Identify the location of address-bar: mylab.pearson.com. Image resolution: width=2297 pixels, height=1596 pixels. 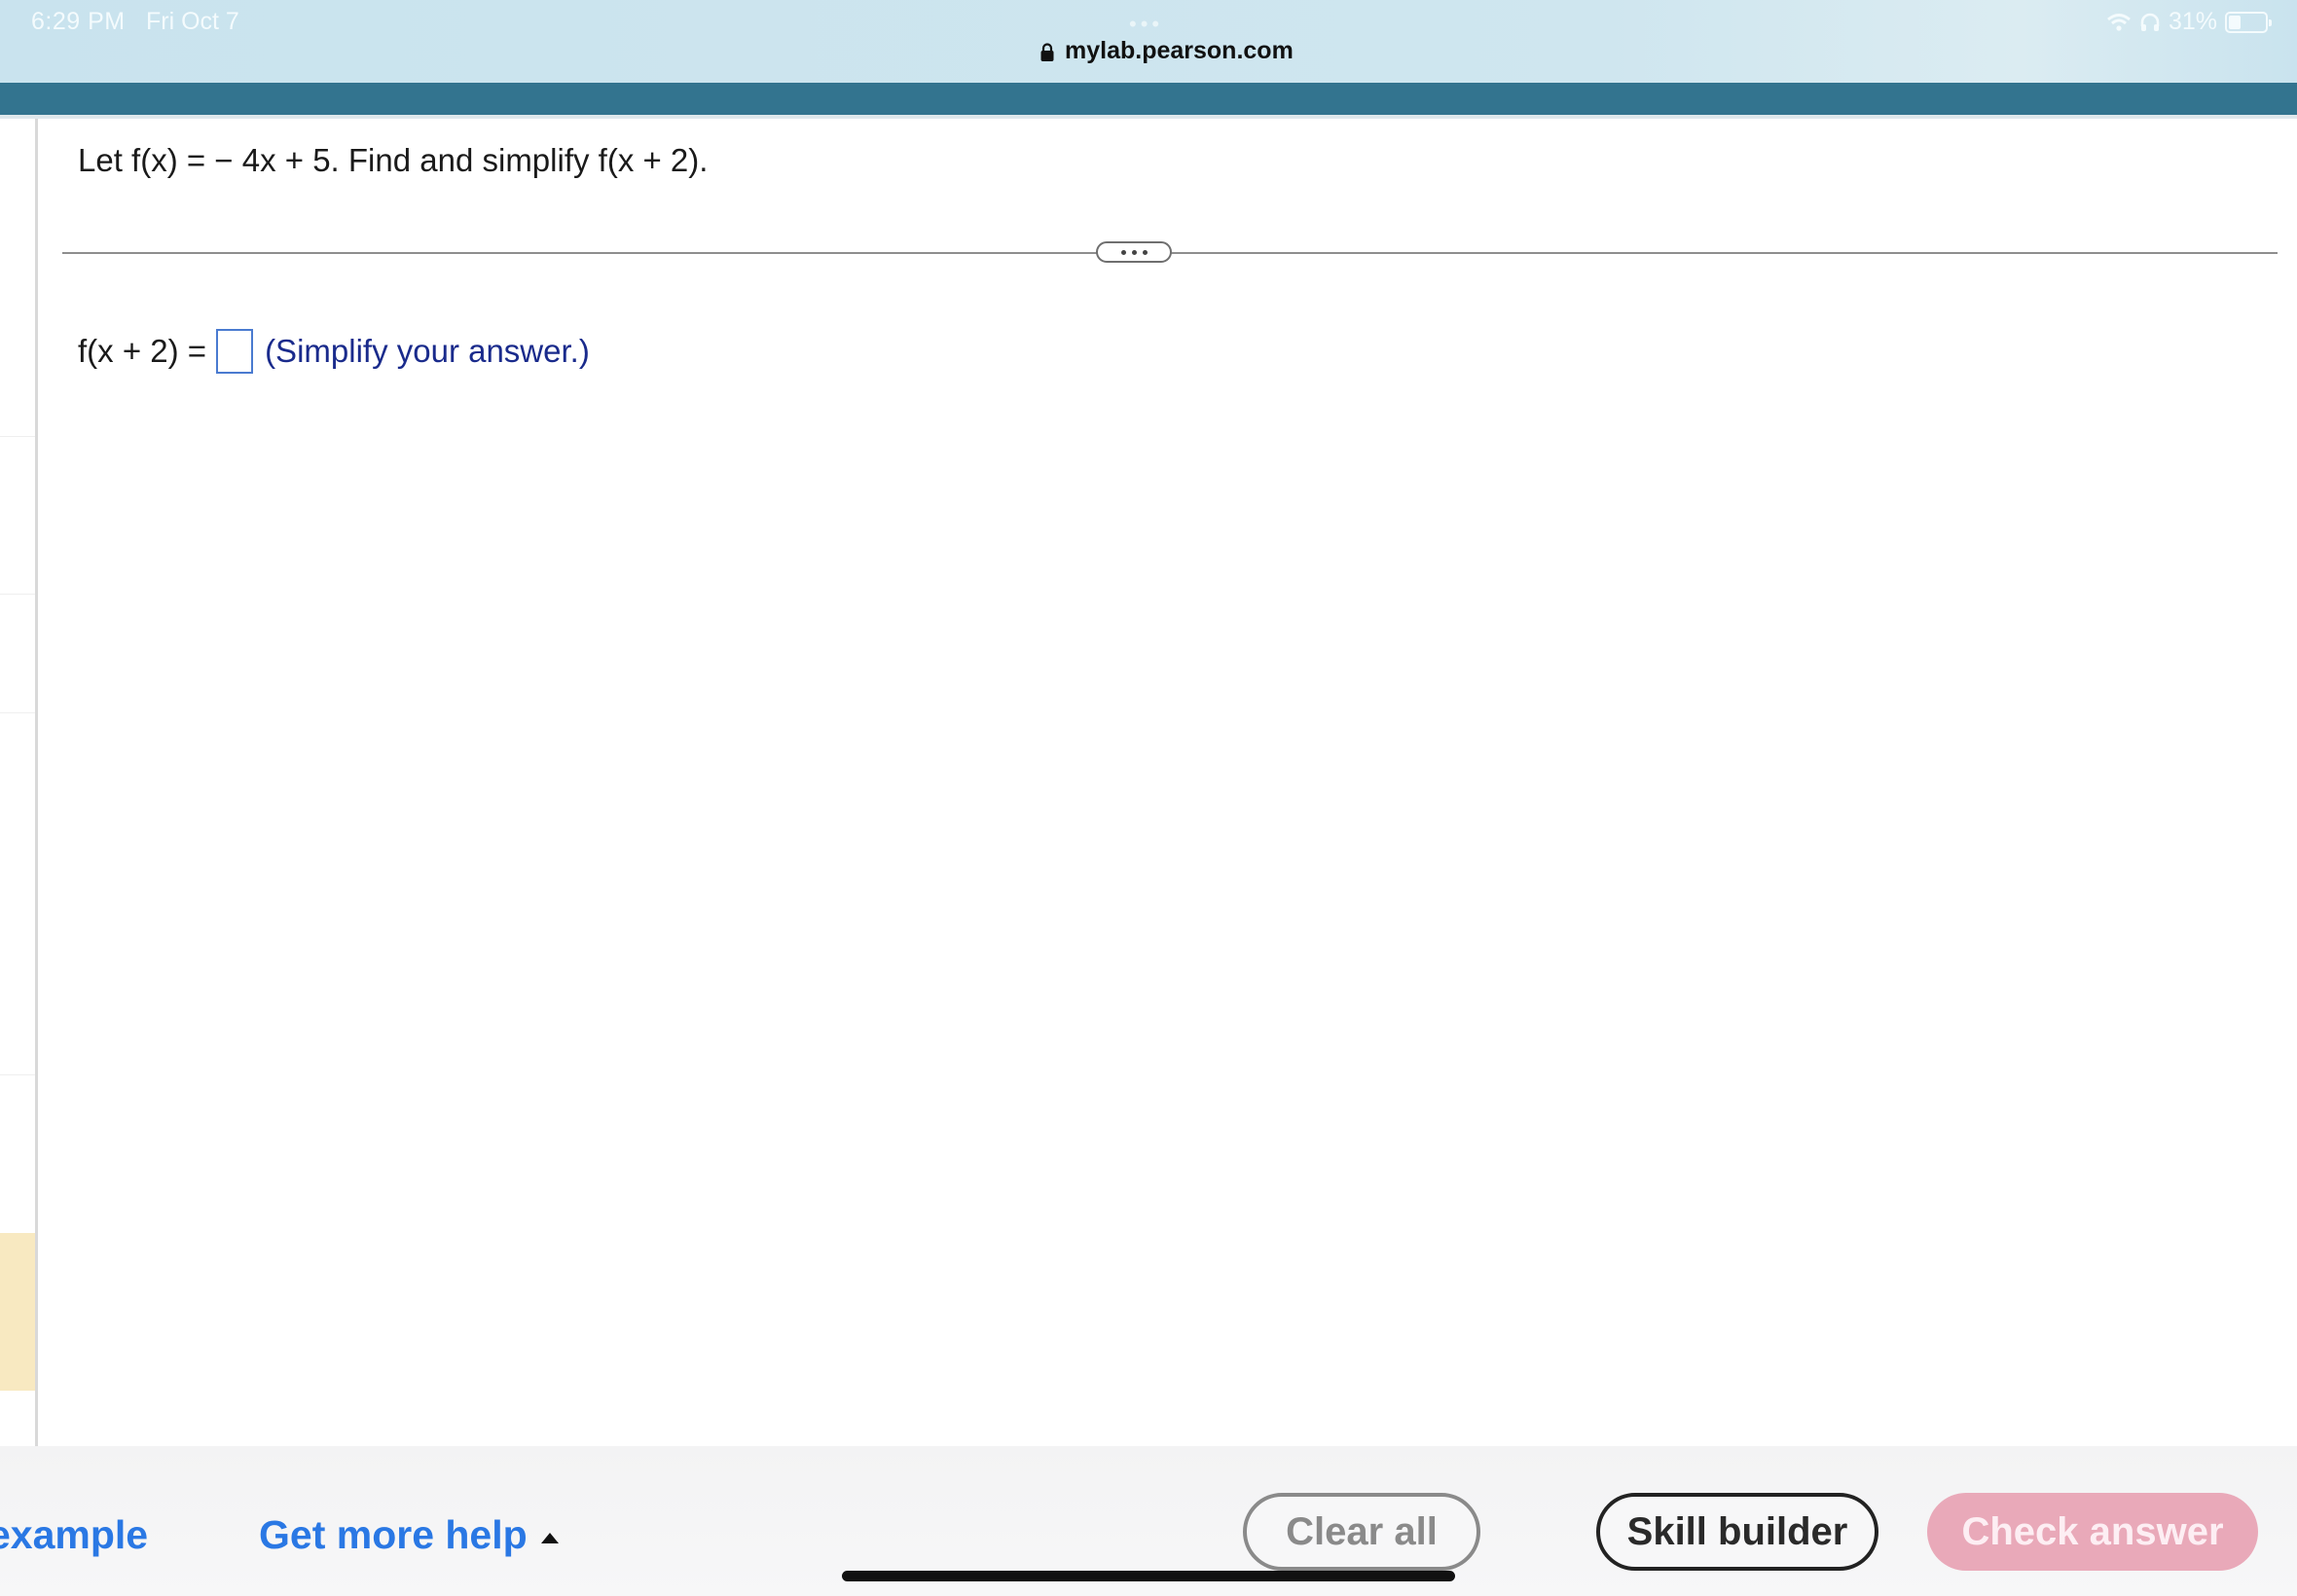
(1166, 51).